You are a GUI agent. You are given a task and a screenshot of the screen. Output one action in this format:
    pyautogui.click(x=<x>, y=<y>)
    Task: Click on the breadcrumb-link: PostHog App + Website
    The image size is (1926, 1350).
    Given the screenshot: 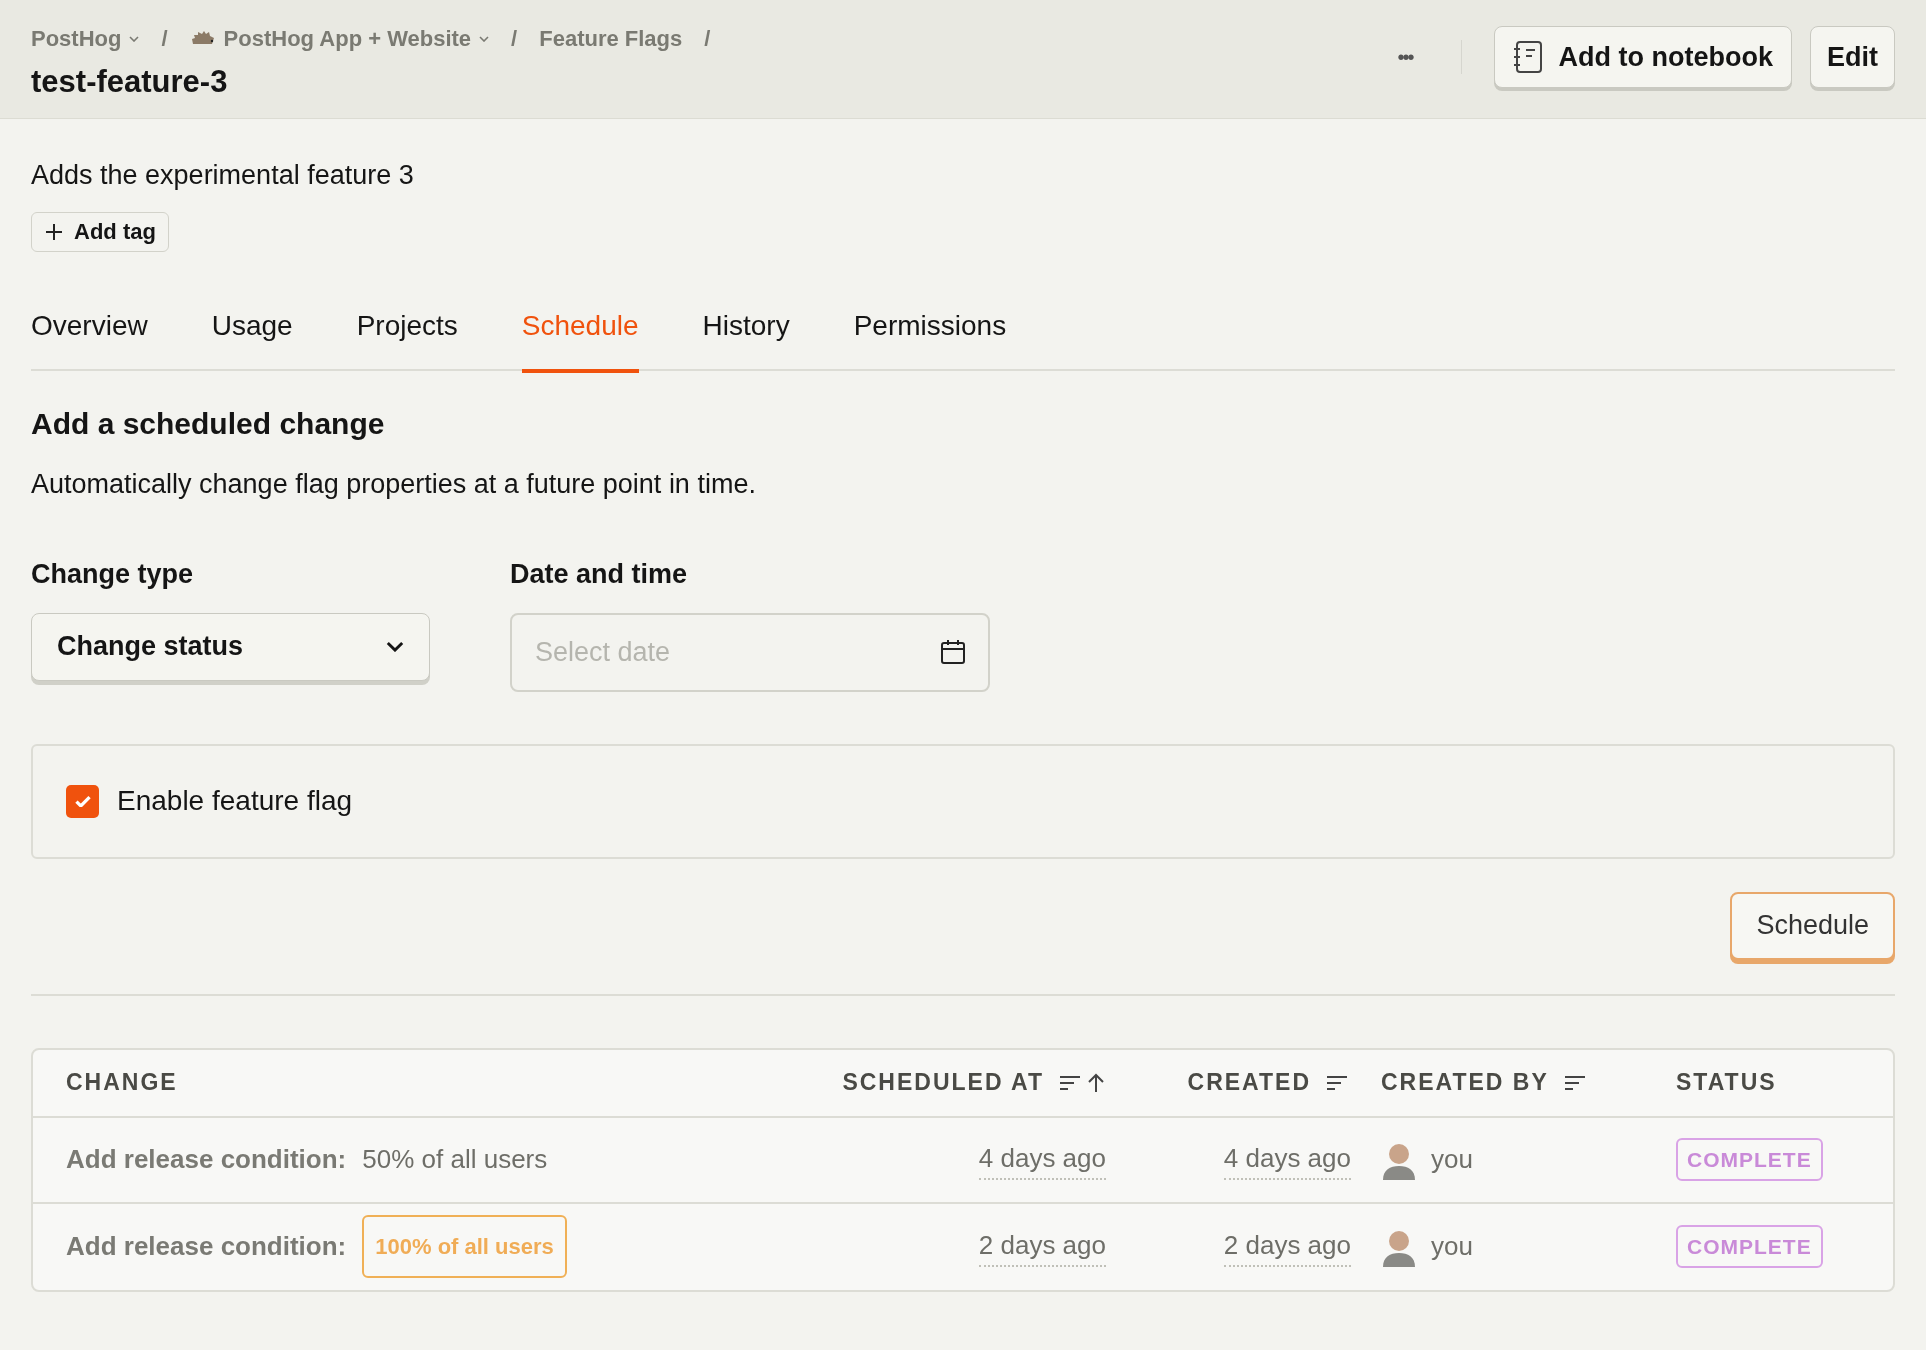 What is the action you would take?
    pyautogui.click(x=339, y=38)
    